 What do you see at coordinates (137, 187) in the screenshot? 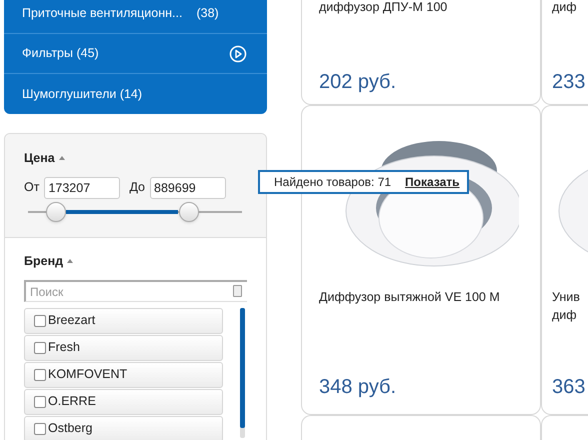
I see `to-label: До` at bounding box center [137, 187].